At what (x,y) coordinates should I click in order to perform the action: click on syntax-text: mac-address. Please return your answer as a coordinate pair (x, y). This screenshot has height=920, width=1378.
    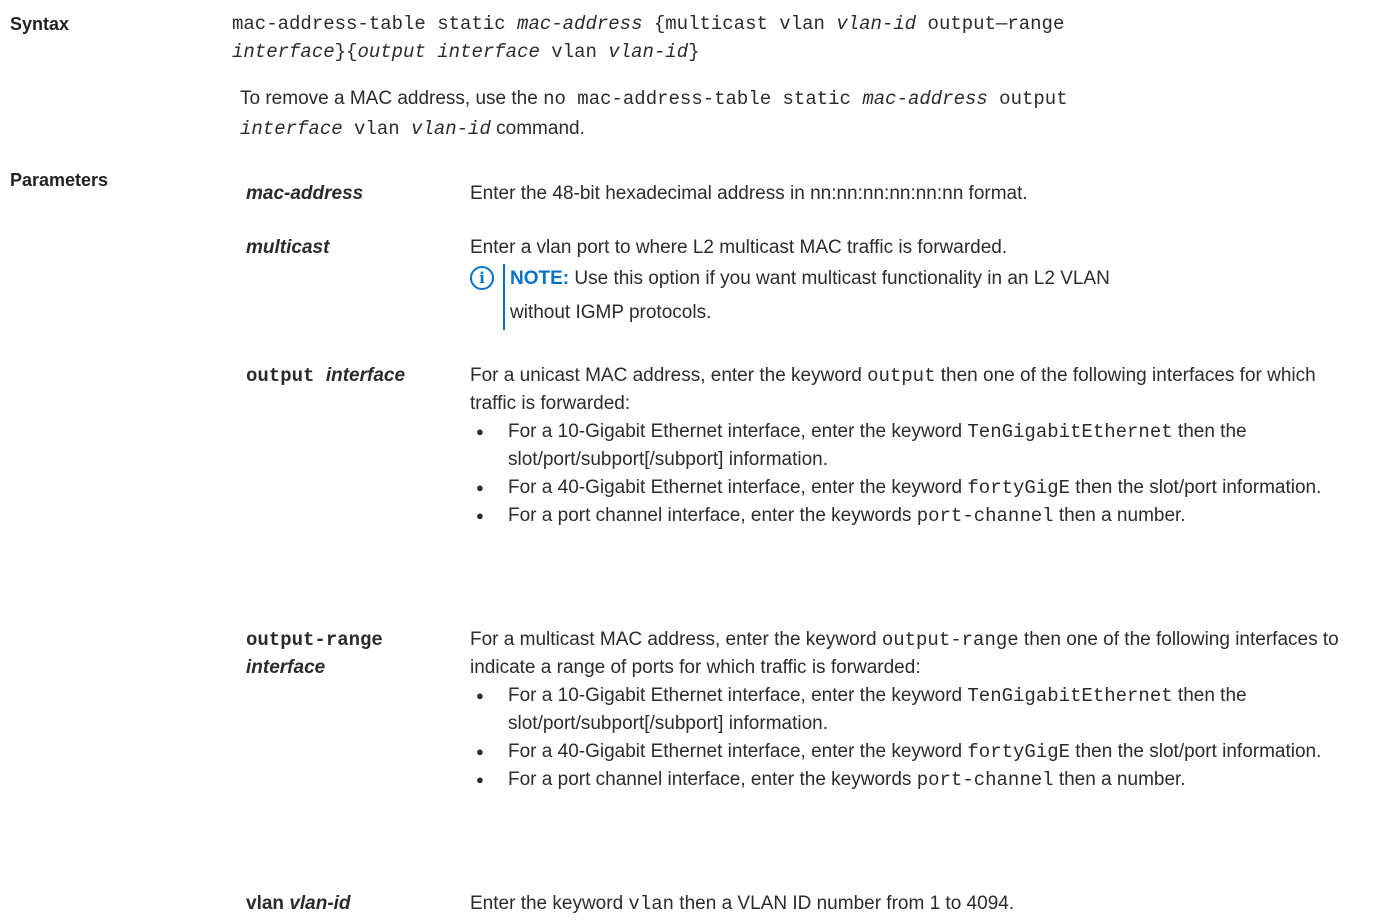
    Looking at the image, I should click on (580, 24).